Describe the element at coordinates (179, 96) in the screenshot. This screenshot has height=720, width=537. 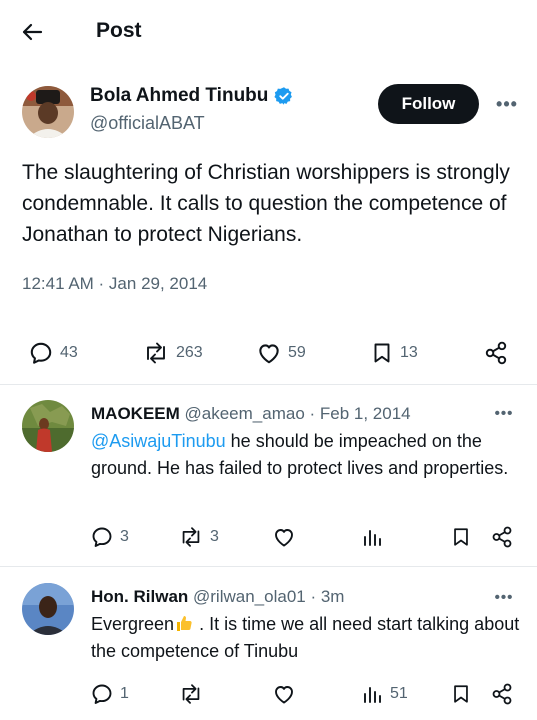
I see `author-name: Bola Ahmed Tinubu` at that location.